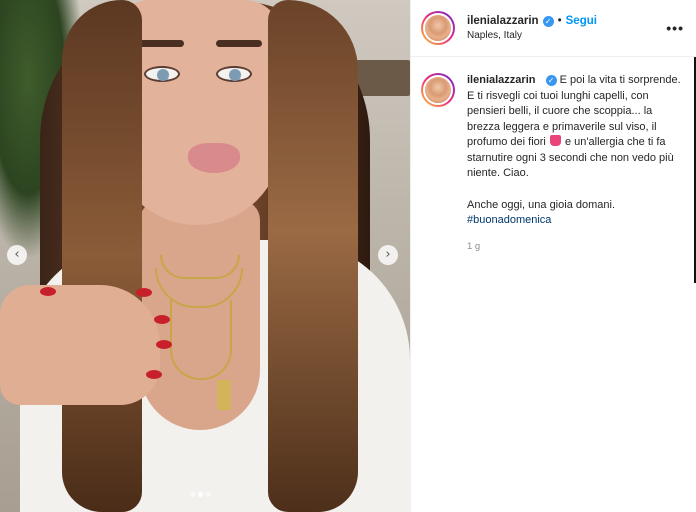 The height and width of the screenshot is (512, 696). I want to click on post-timestamp: 1 g, so click(474, 246).